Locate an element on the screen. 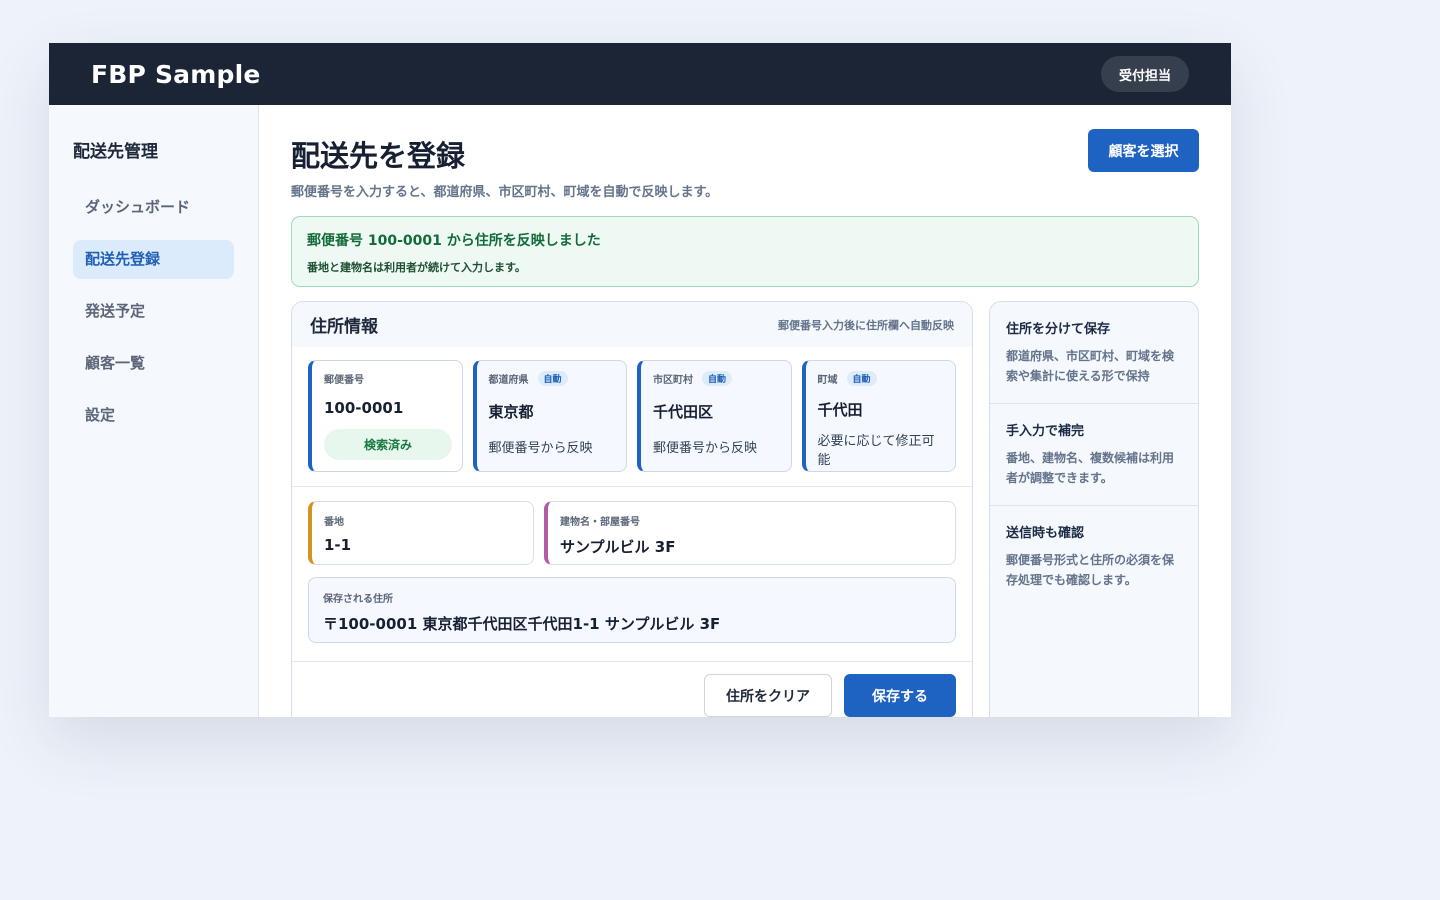 The height and width of the screenshot is (900, 1440). saved-address-value: 〒100-0001 東京都千代田区千代田1-1 サンプルビル 3F is located at coordinates (522, 624).